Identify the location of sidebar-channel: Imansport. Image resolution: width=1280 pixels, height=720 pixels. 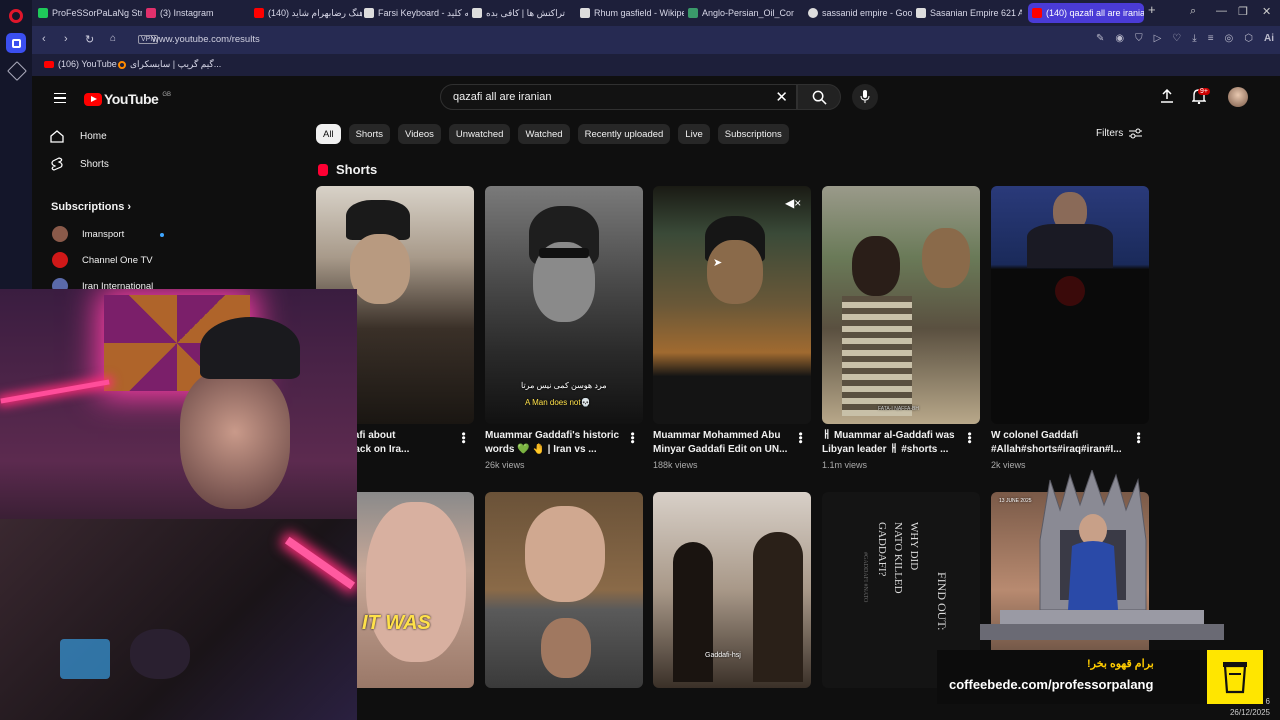
(88, 234).